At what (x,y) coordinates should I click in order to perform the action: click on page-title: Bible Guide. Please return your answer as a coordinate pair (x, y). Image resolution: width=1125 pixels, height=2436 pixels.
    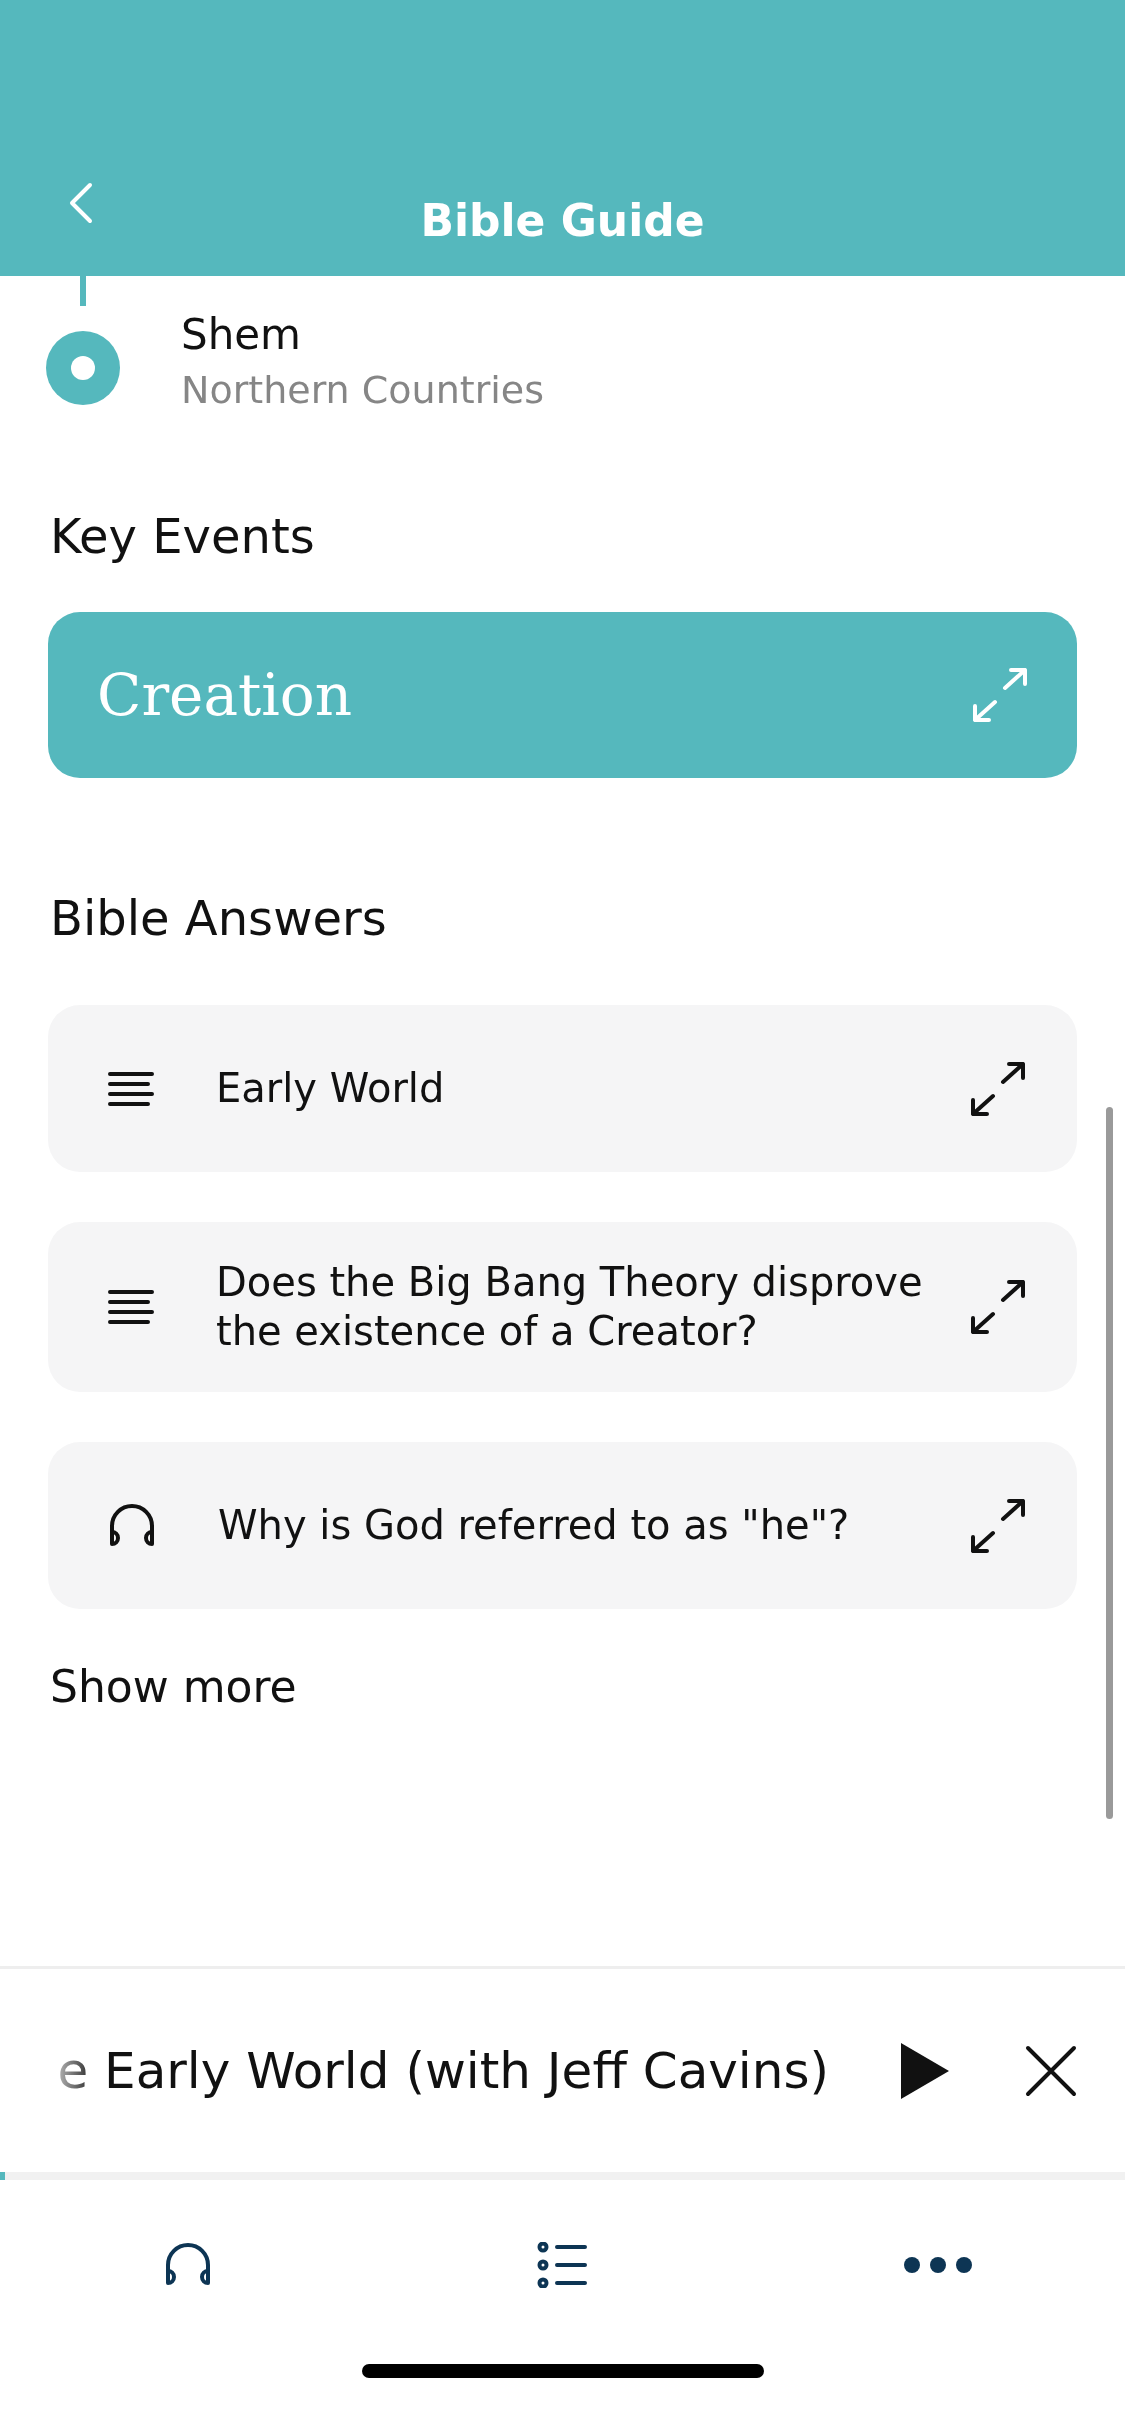
    Looking at the image, I should click on (562, 221).